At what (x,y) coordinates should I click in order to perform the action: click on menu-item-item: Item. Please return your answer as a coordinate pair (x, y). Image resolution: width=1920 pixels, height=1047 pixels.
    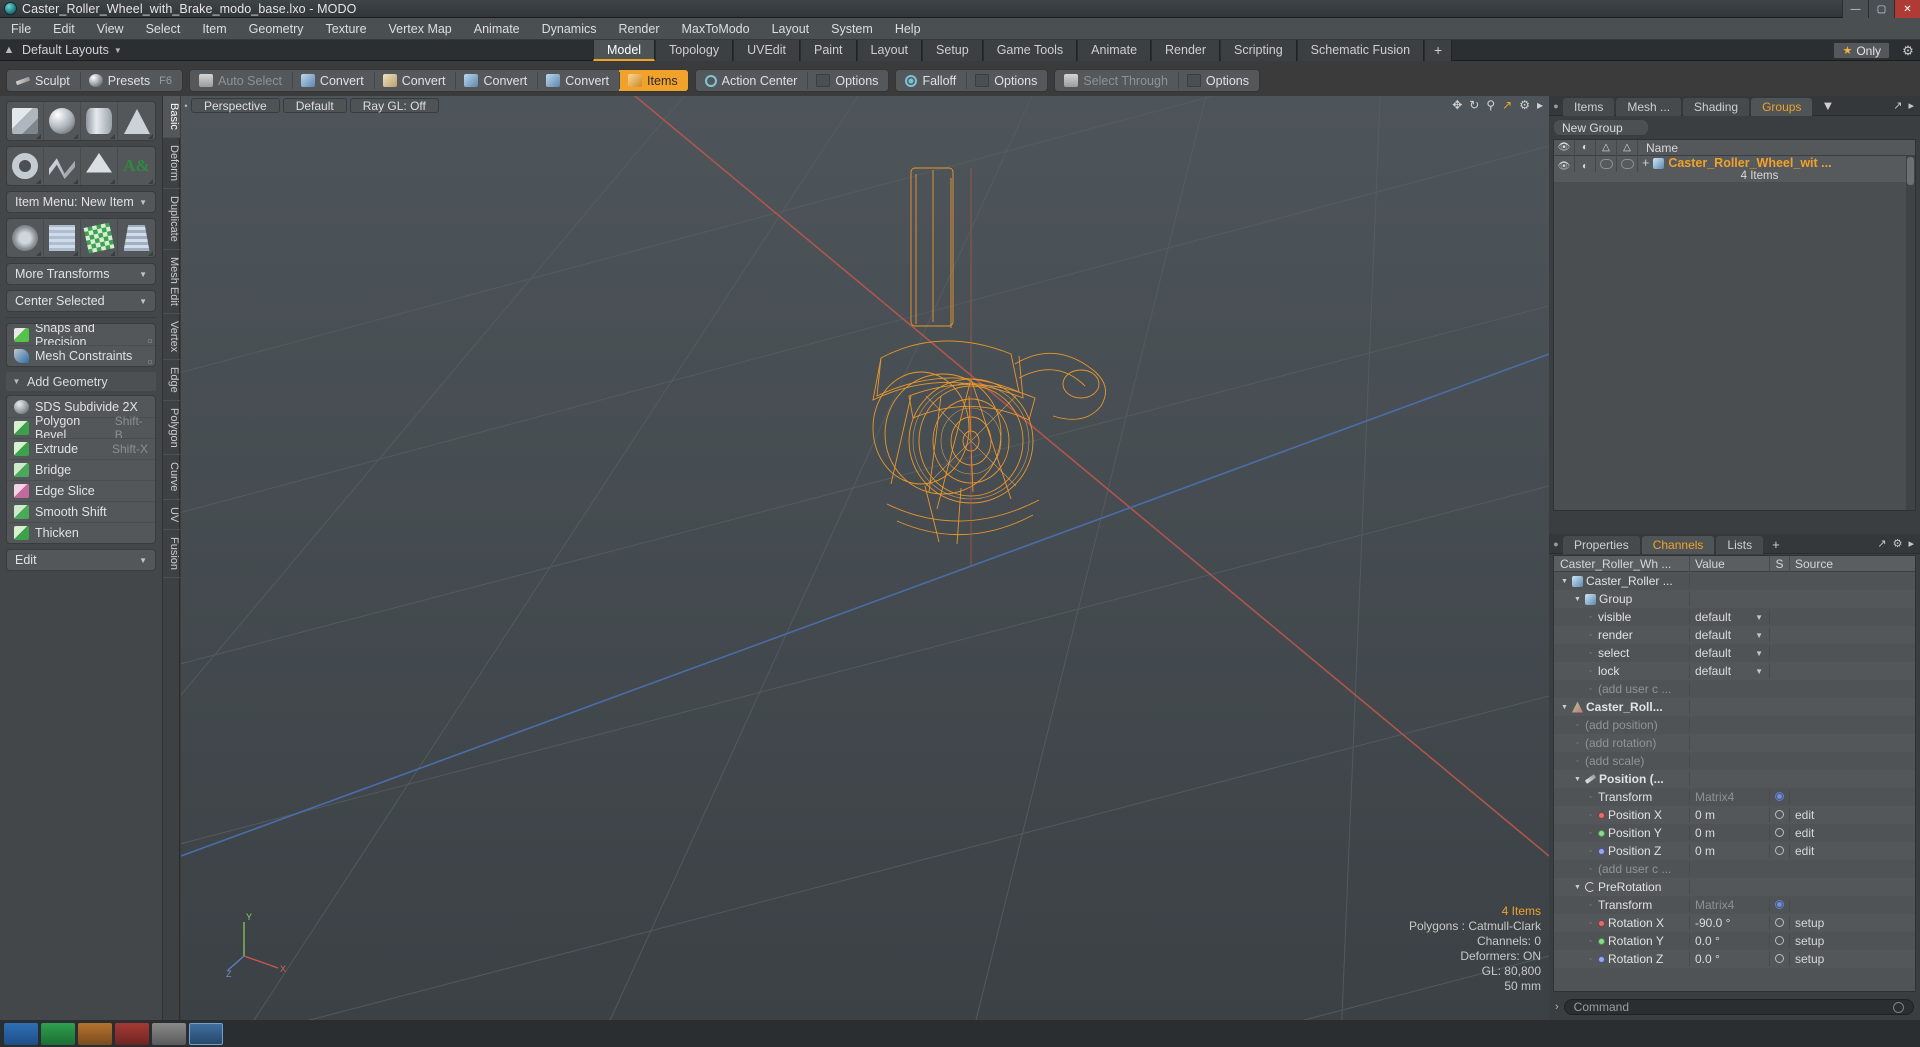
    Looking at the image, I should click on (214, 29).